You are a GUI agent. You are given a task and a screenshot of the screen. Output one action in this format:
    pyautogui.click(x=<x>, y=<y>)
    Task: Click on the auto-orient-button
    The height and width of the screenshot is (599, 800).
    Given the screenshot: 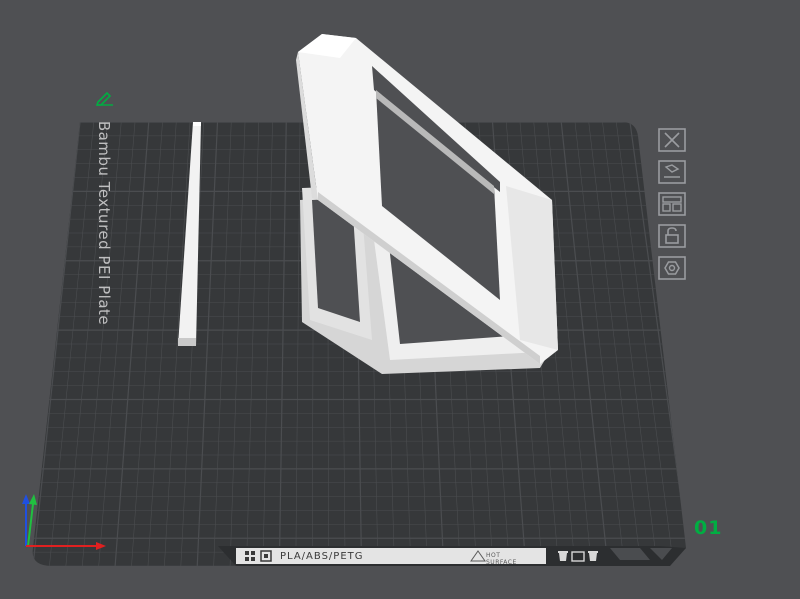 What is the action you would take?
    pyautogui.click(x=672, y=172)
    